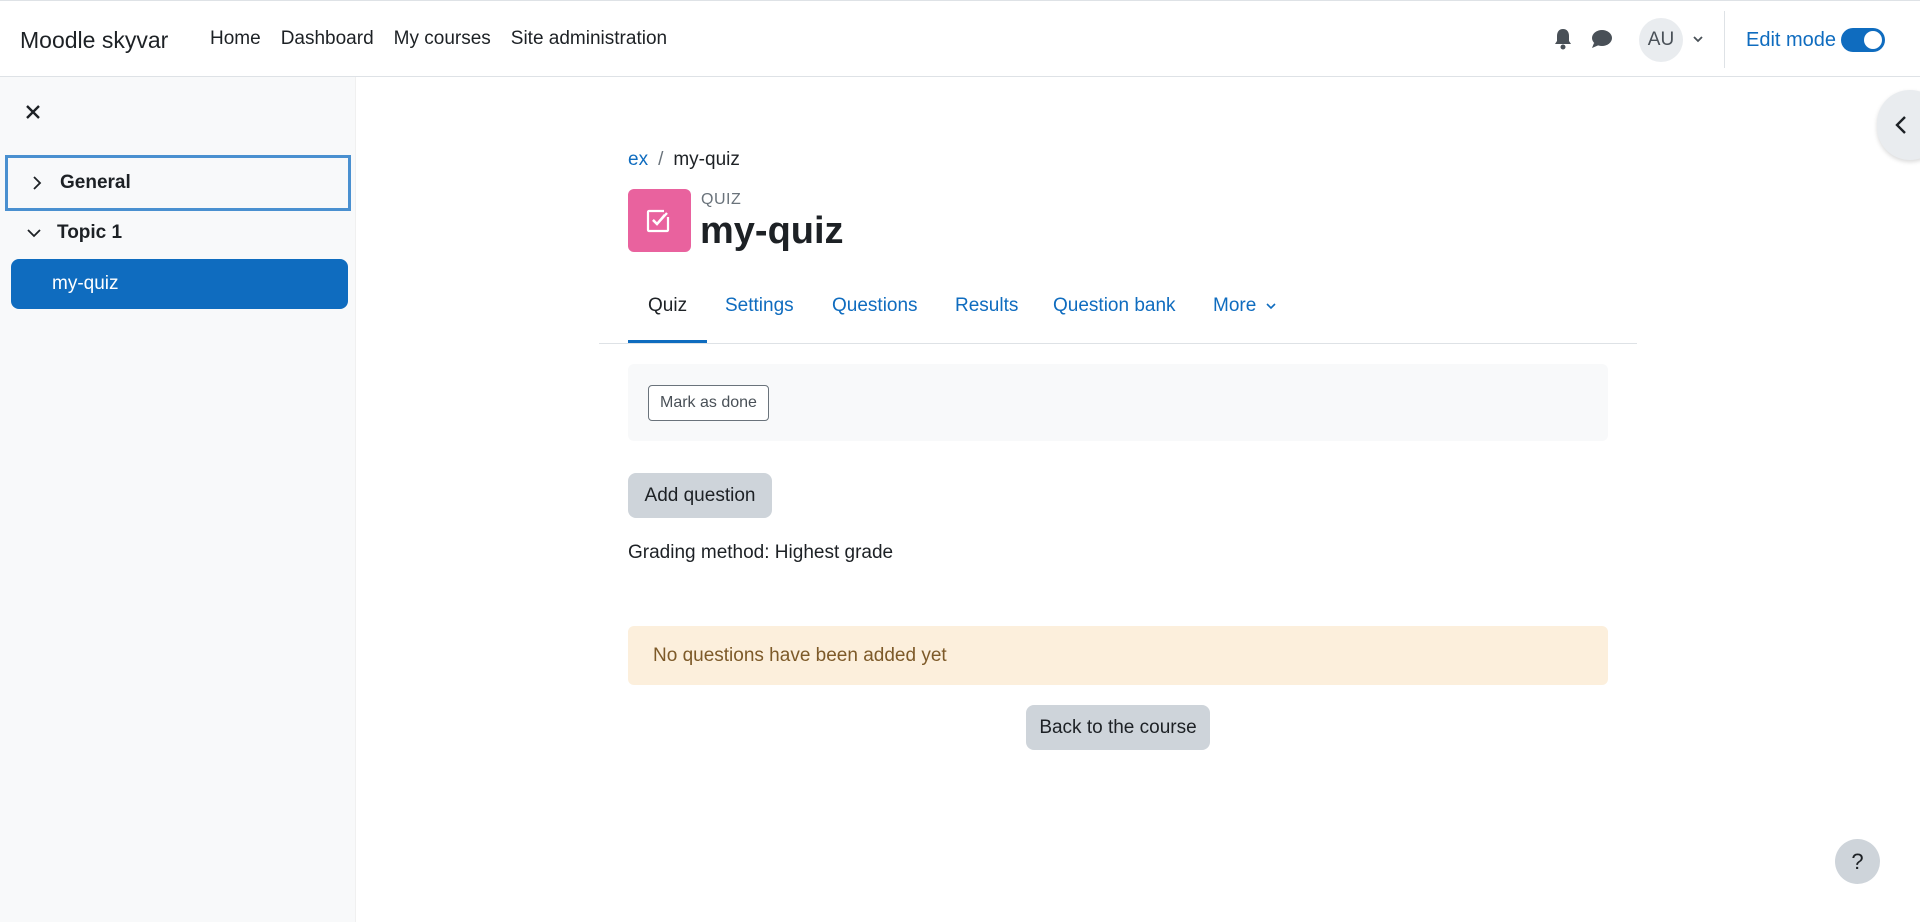 This screenshot has width=1920, height=922. I want to click on section-label: Topic 1, so click(90, 232).